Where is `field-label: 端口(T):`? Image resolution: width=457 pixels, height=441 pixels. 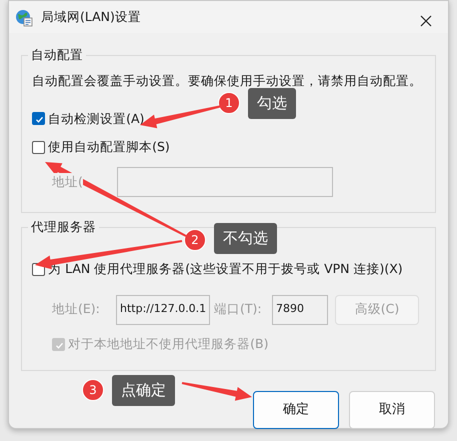 field-label: 端口(T): is located at coordinates (238, 309).